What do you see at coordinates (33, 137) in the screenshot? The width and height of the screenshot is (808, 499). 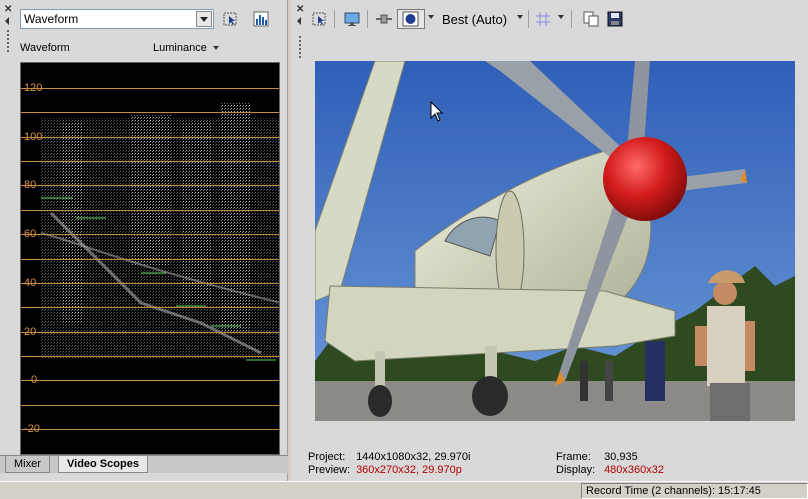 I see `y-axis-label: 100` at bounding box center [33, 137].